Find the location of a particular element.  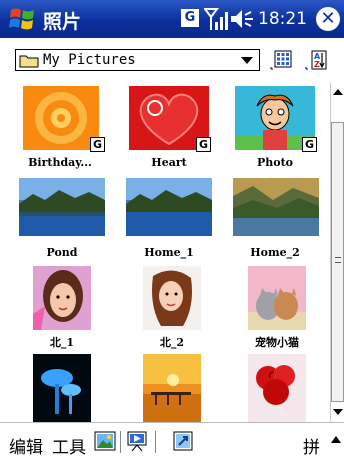

home-1-thumbnail-image is located at coordinates (169, 207).